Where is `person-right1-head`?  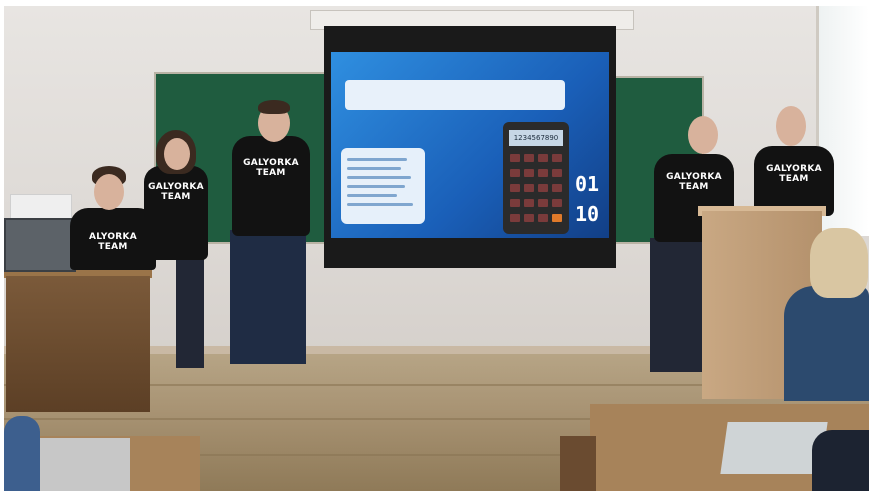 person-right1-head is located at coordinates (703, 135).